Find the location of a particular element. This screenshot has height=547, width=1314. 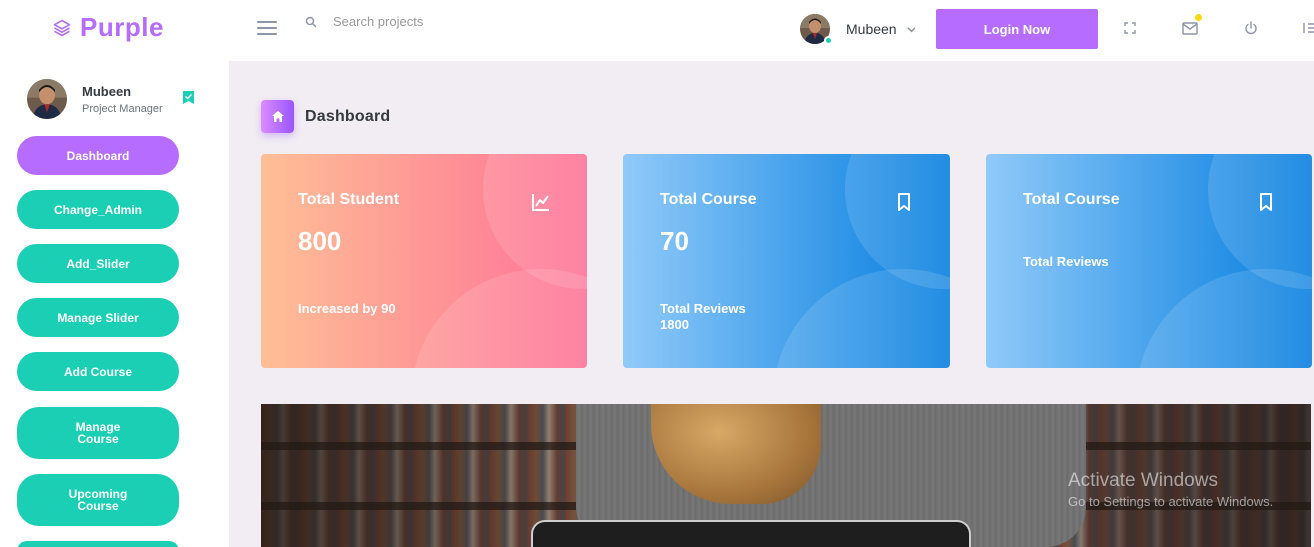

page-title: Dashboard is located at coordinates (348, 116).